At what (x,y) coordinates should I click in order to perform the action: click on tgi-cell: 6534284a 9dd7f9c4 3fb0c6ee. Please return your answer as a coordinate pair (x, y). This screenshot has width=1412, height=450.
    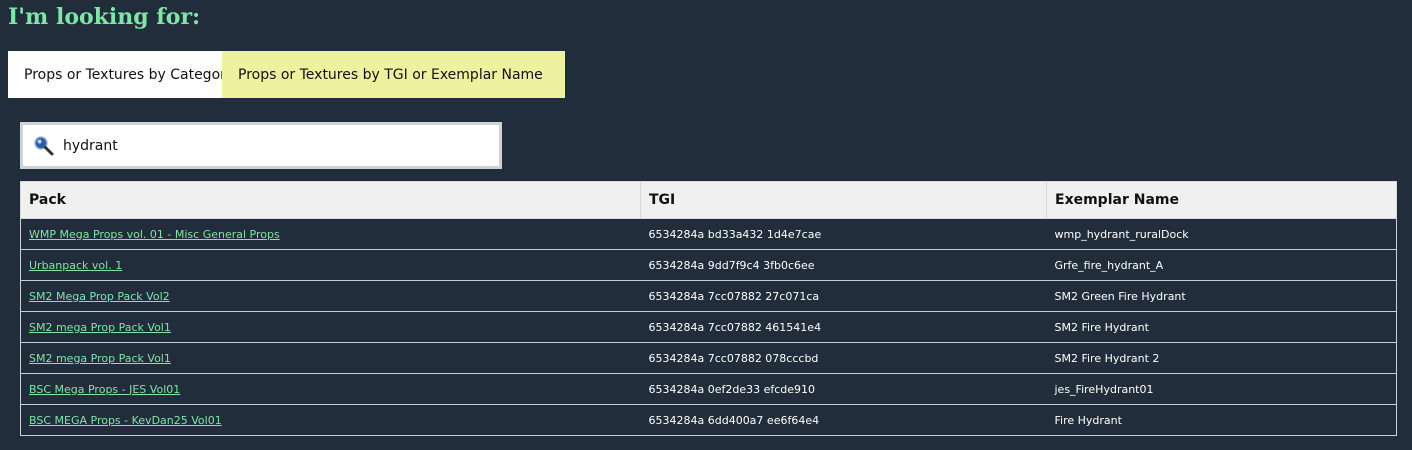
    Looking at the image, I should click on (843, 265).